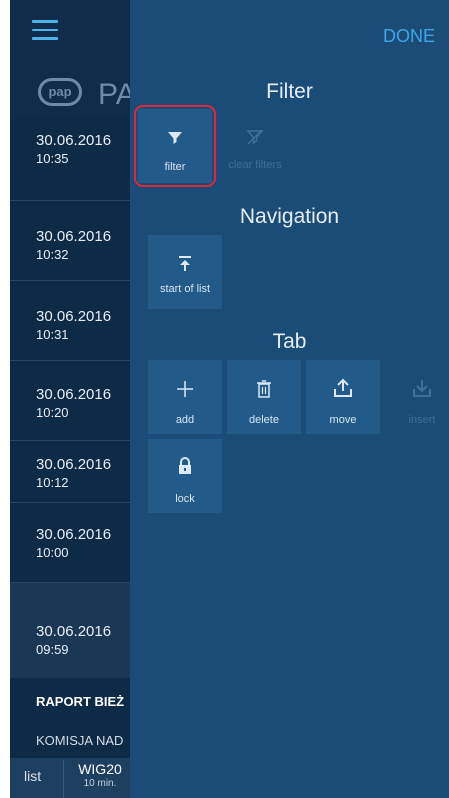 This screenshot has height=798, width=449. Describe the element at coordinates (343, 420) in the screenshot. I see `move-label: move` at that location.